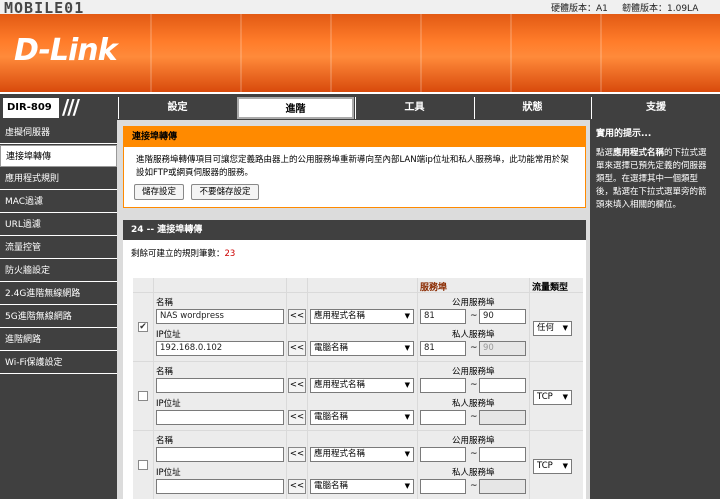 This screenshot has width=720, height=499. I want to click on model-label: DIR-809, so click(31, 108).